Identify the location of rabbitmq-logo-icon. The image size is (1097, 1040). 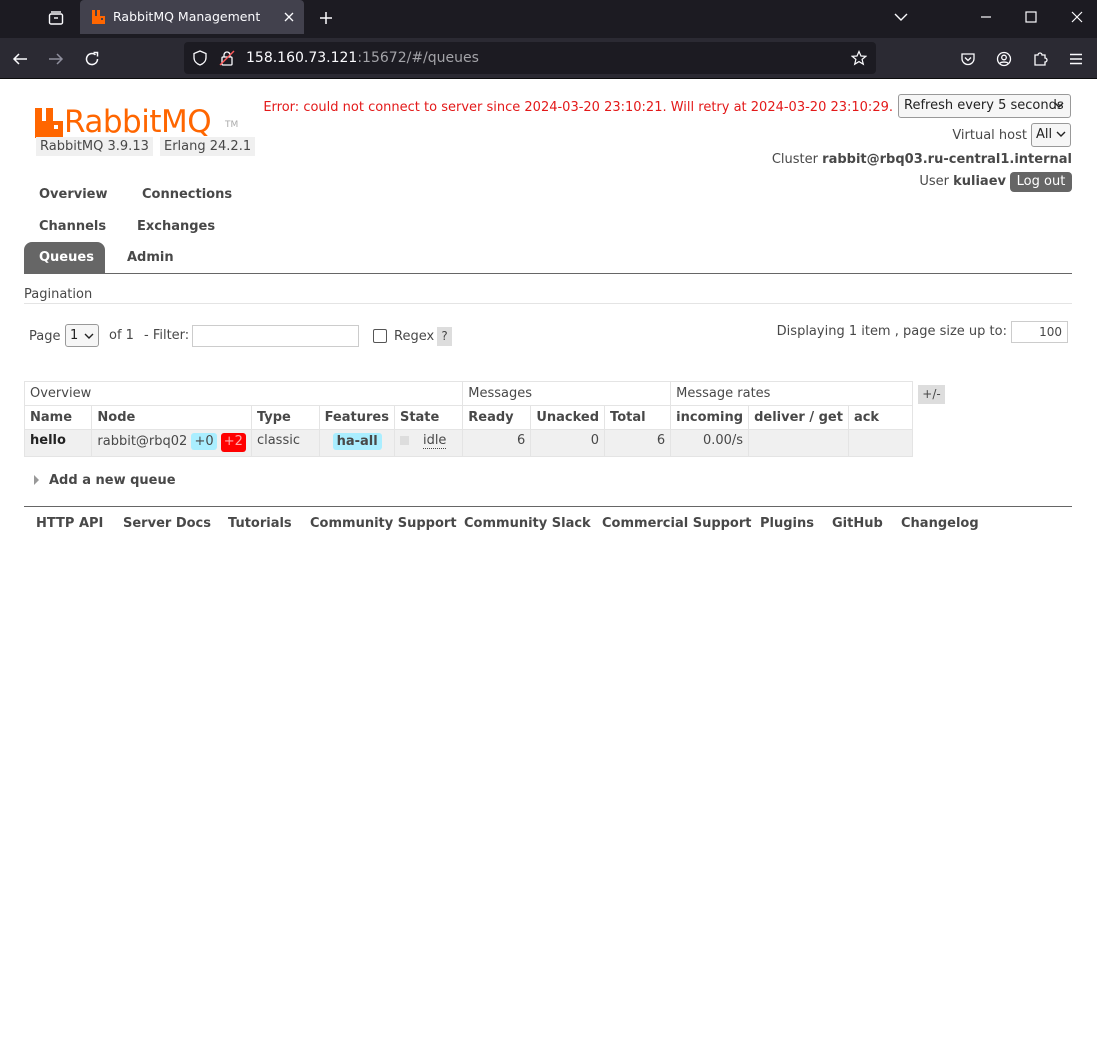
(49, 123).